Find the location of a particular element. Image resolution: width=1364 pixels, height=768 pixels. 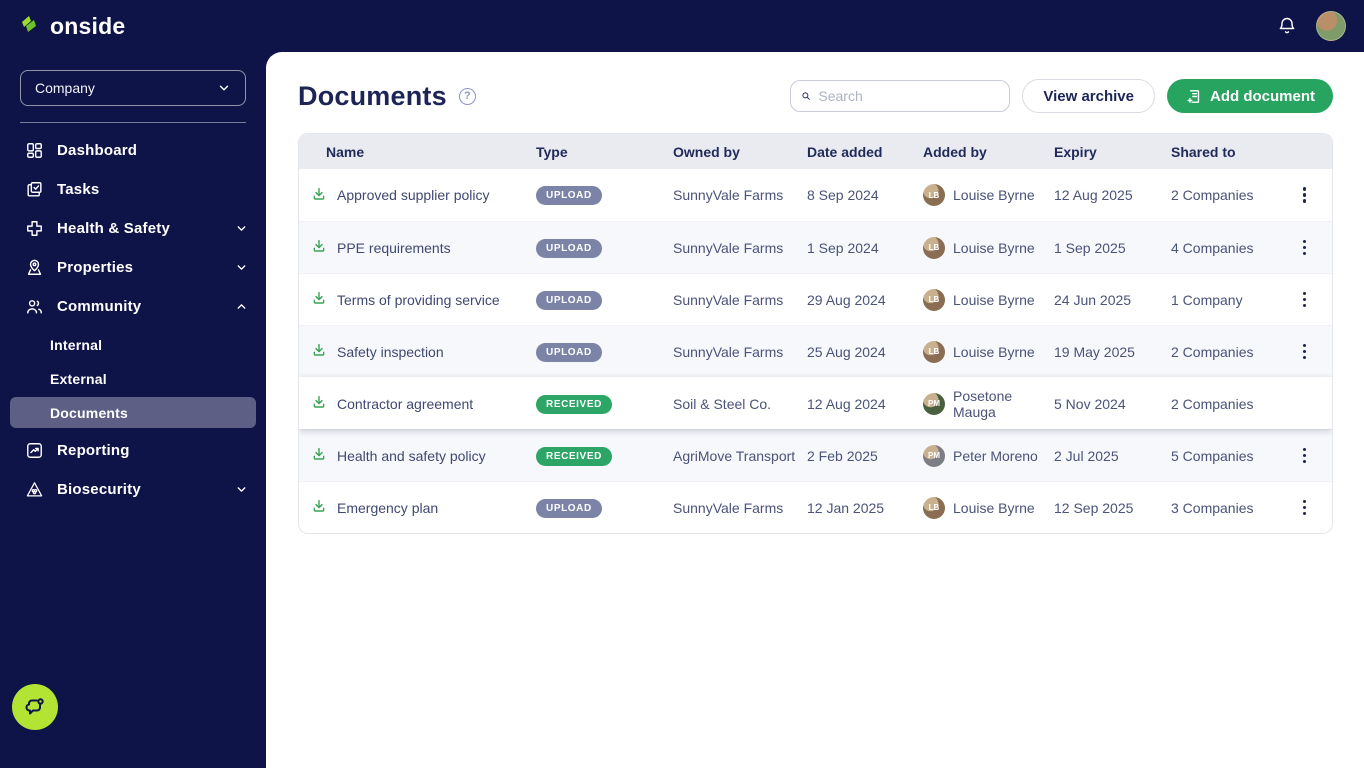

document-name: Health and safety policy is located at coordinates (411, 455).